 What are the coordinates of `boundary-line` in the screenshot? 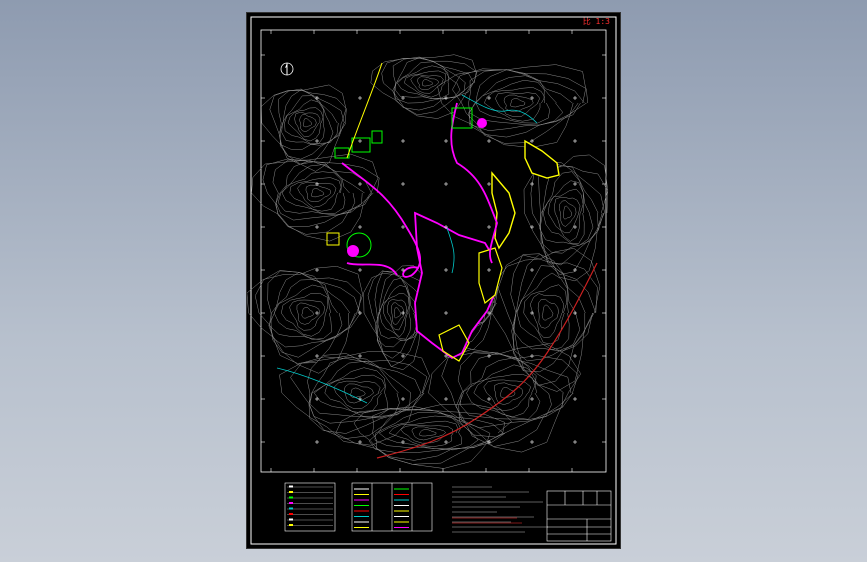 It's located at (364, 110).